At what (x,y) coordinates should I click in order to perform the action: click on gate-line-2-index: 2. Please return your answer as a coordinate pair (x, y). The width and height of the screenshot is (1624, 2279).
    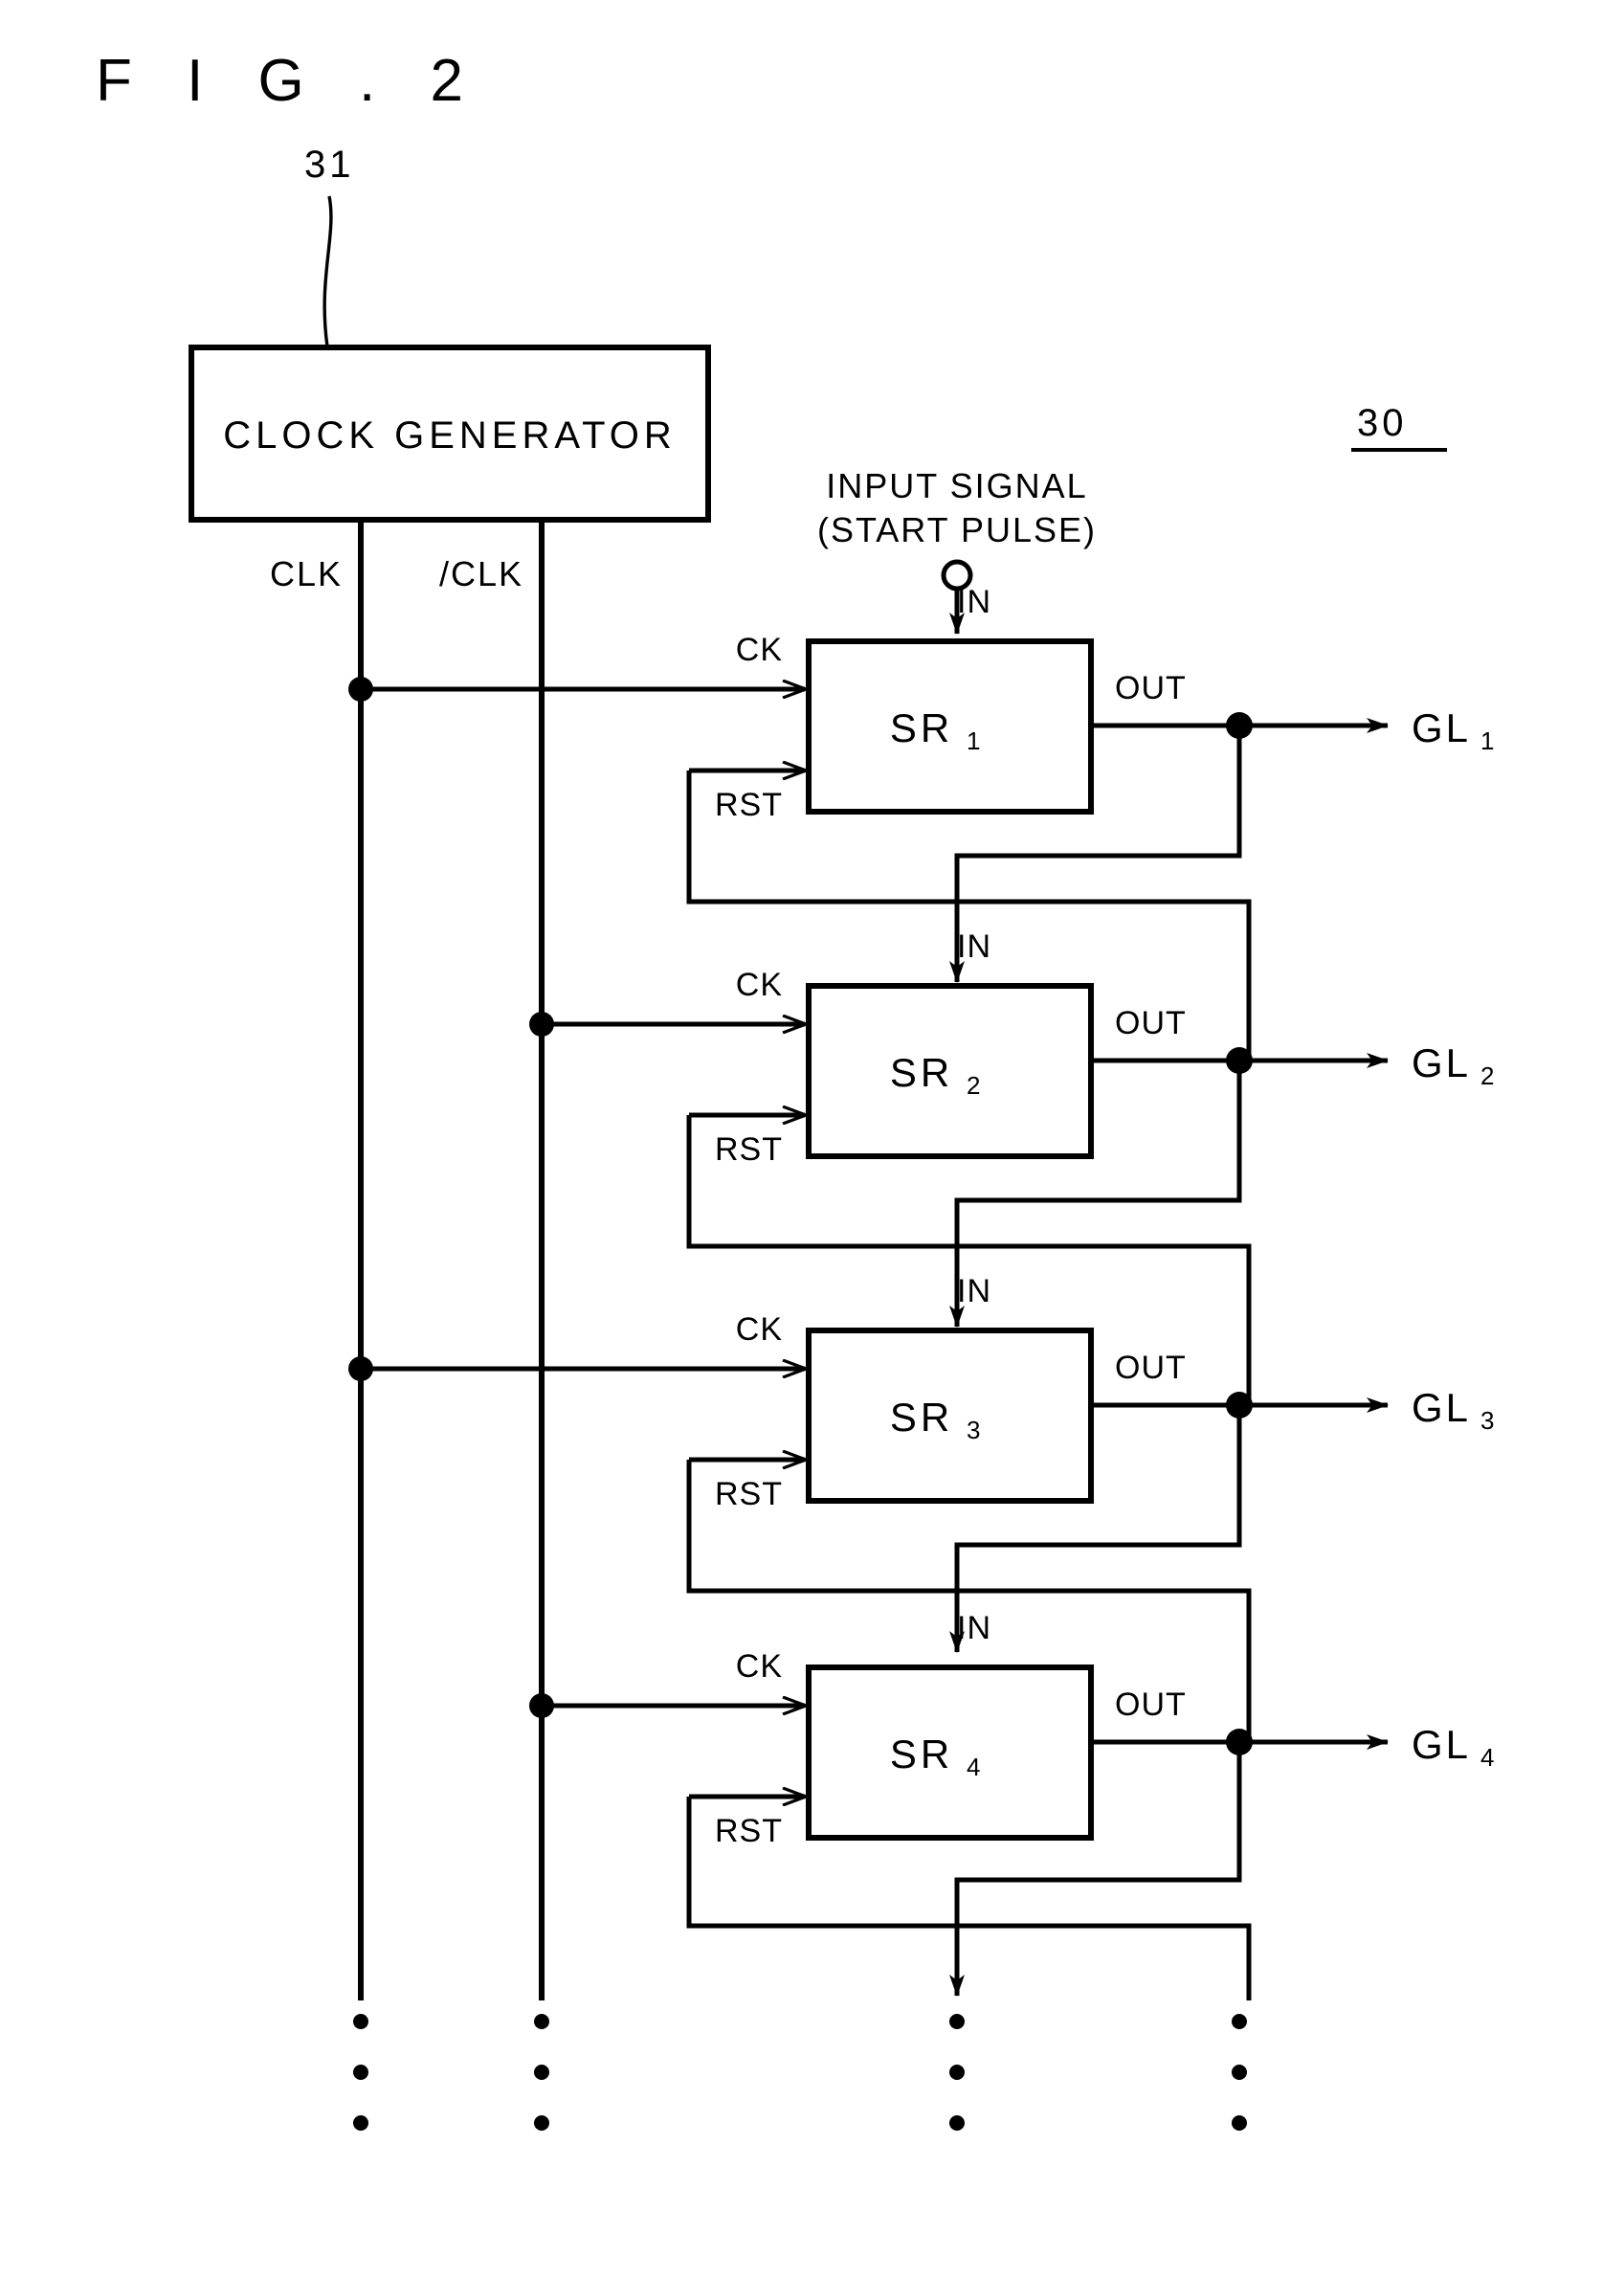
    Looking at the image, I should click on (1487, 1076).